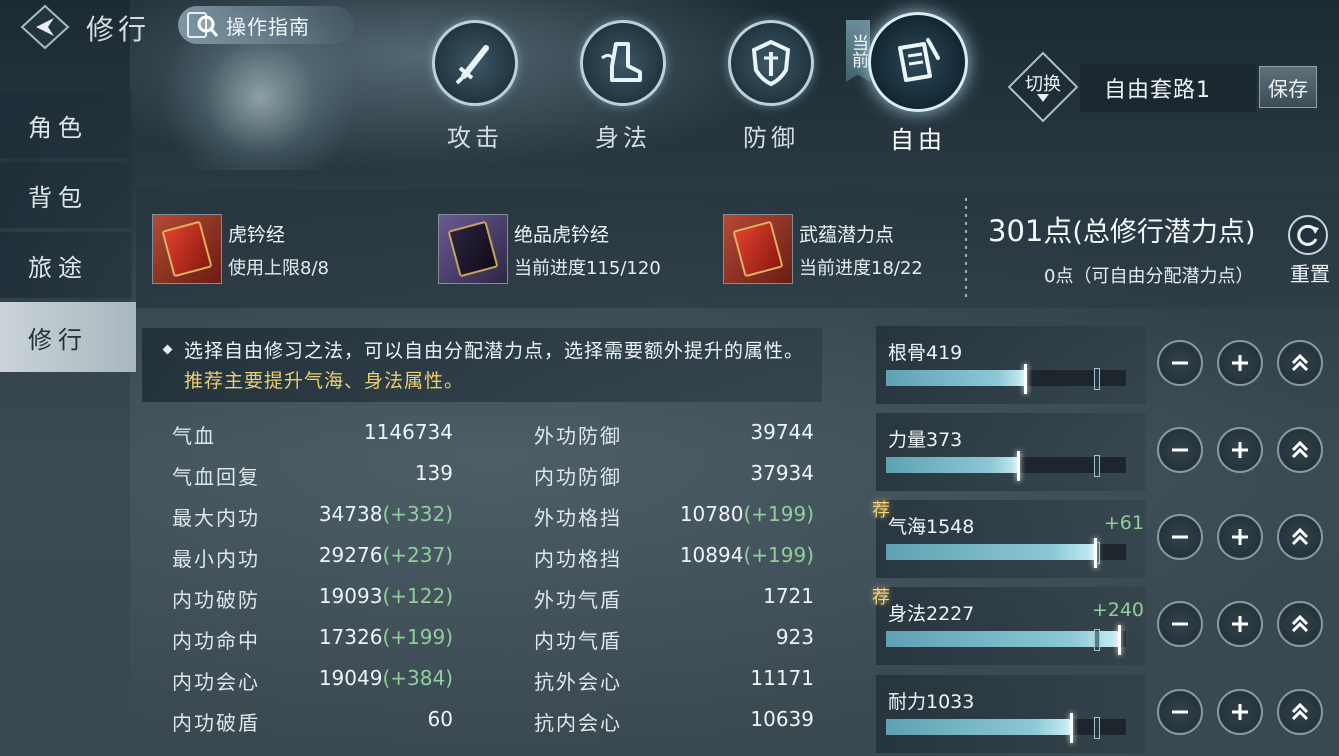 This screenshot has width=1339, height=756. I want to click on attribute-row: 耐力1033, so click(1107, 714).